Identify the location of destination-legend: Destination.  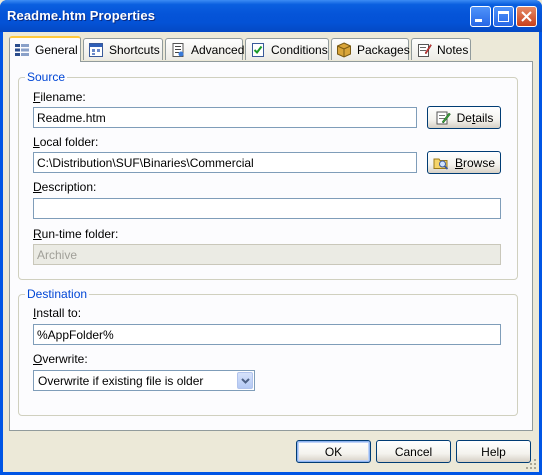
(57, 294).